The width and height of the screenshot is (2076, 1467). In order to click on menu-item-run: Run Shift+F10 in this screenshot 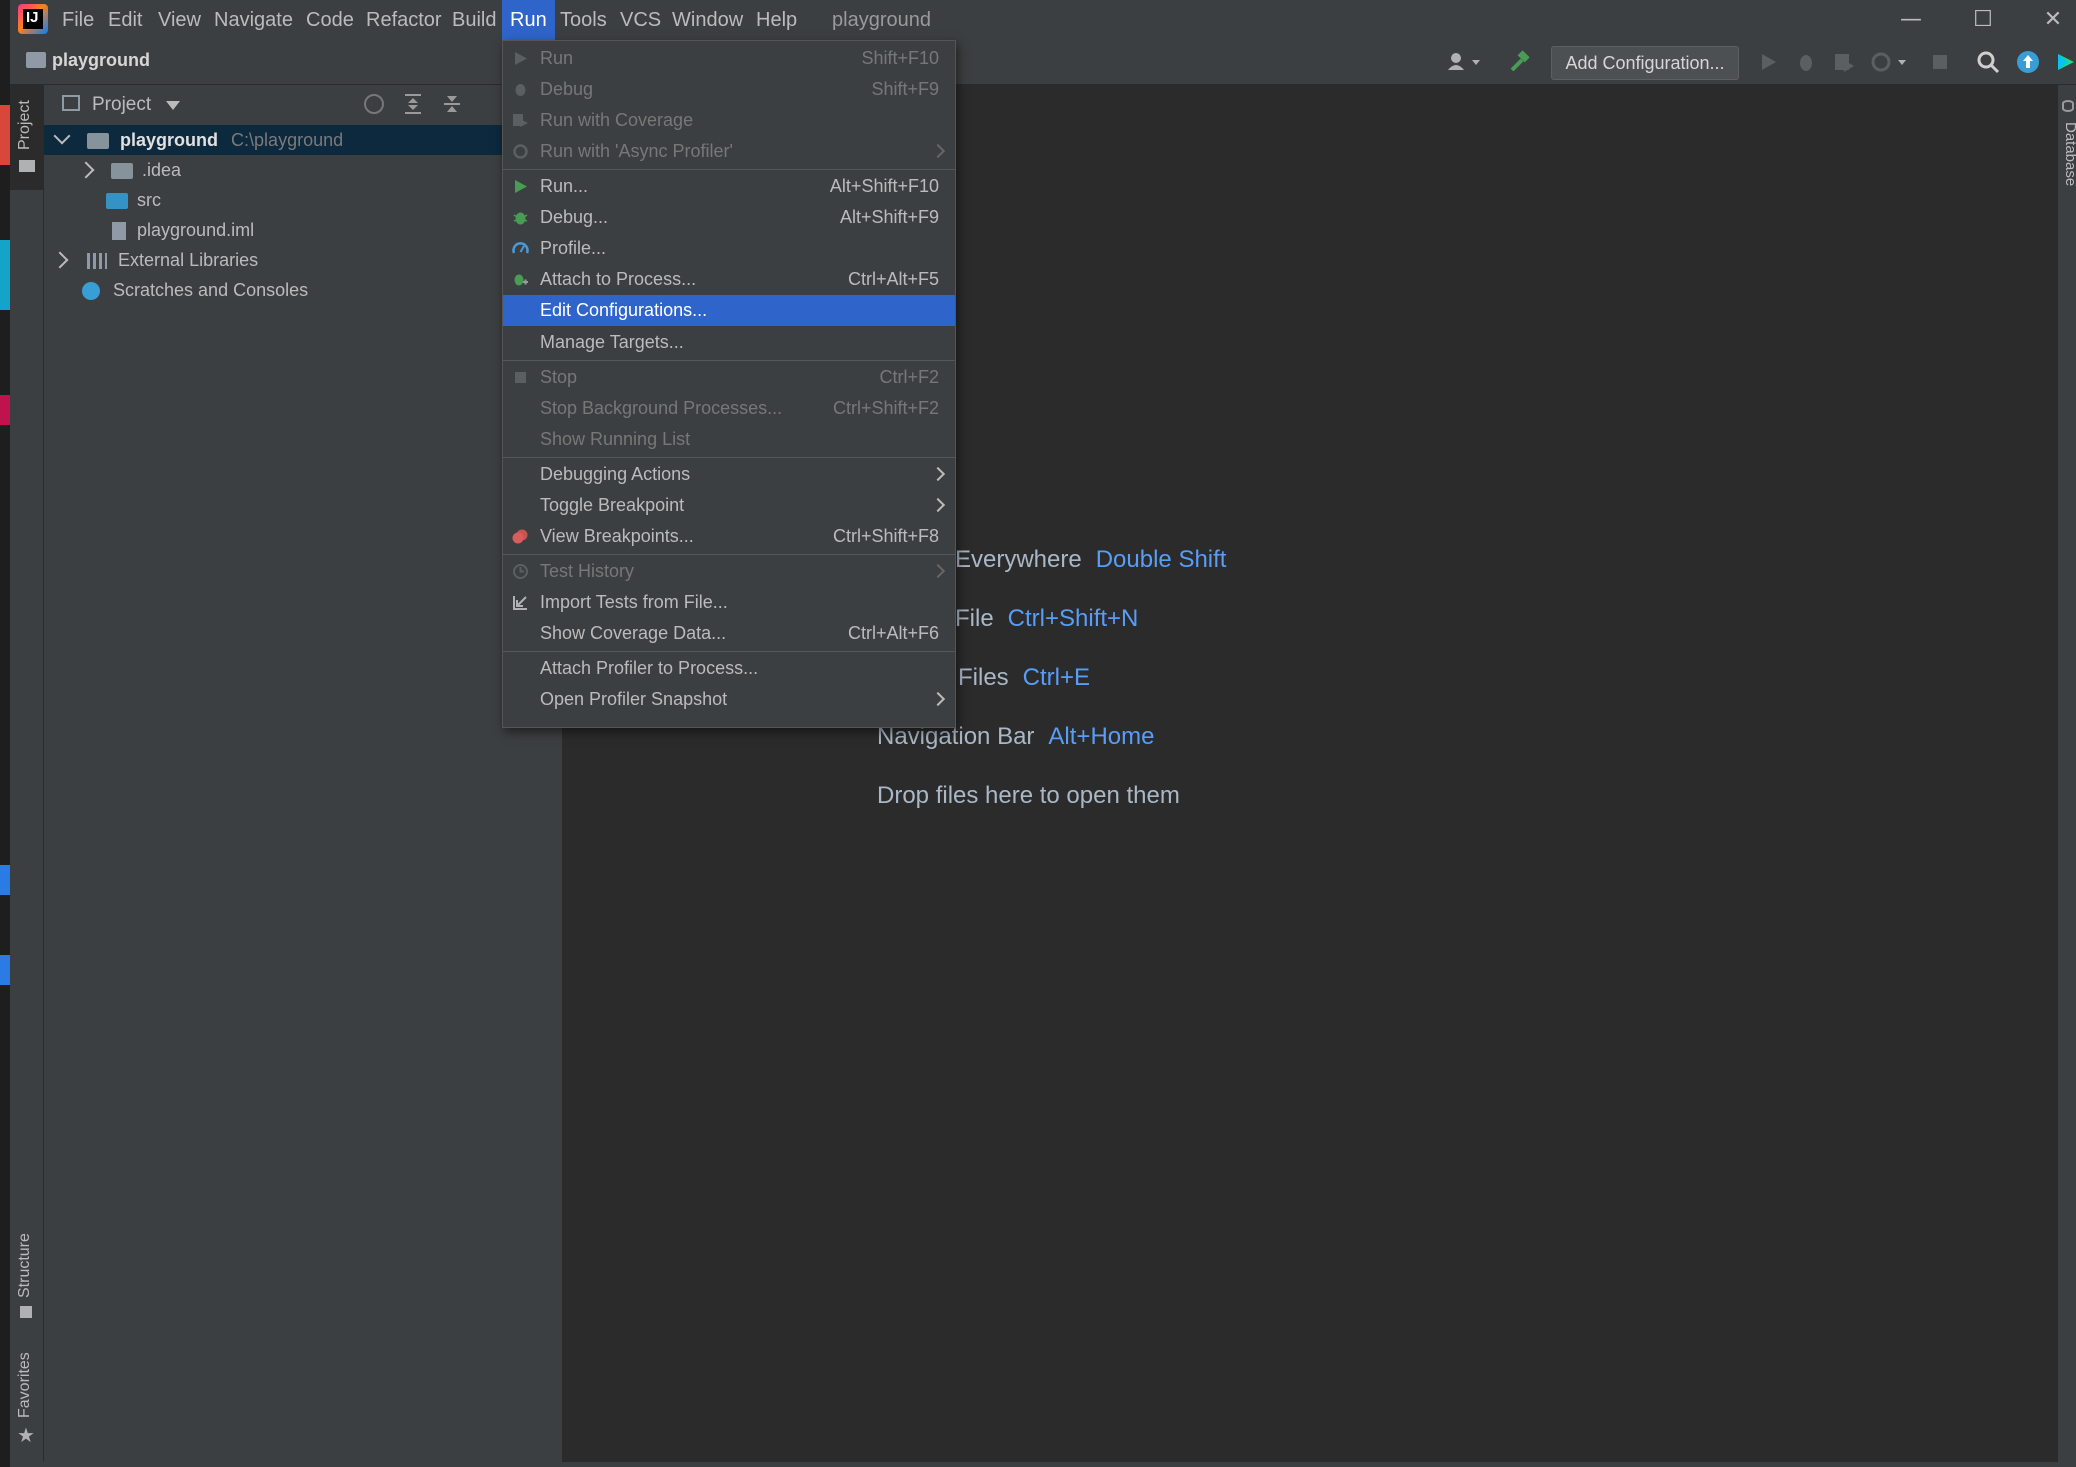, I will do `click(729, 58)`.